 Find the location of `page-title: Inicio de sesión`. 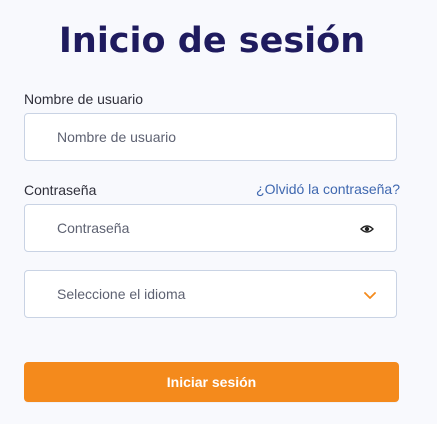

page-title: Inicio de sesión is located at coordinates (212, 41).